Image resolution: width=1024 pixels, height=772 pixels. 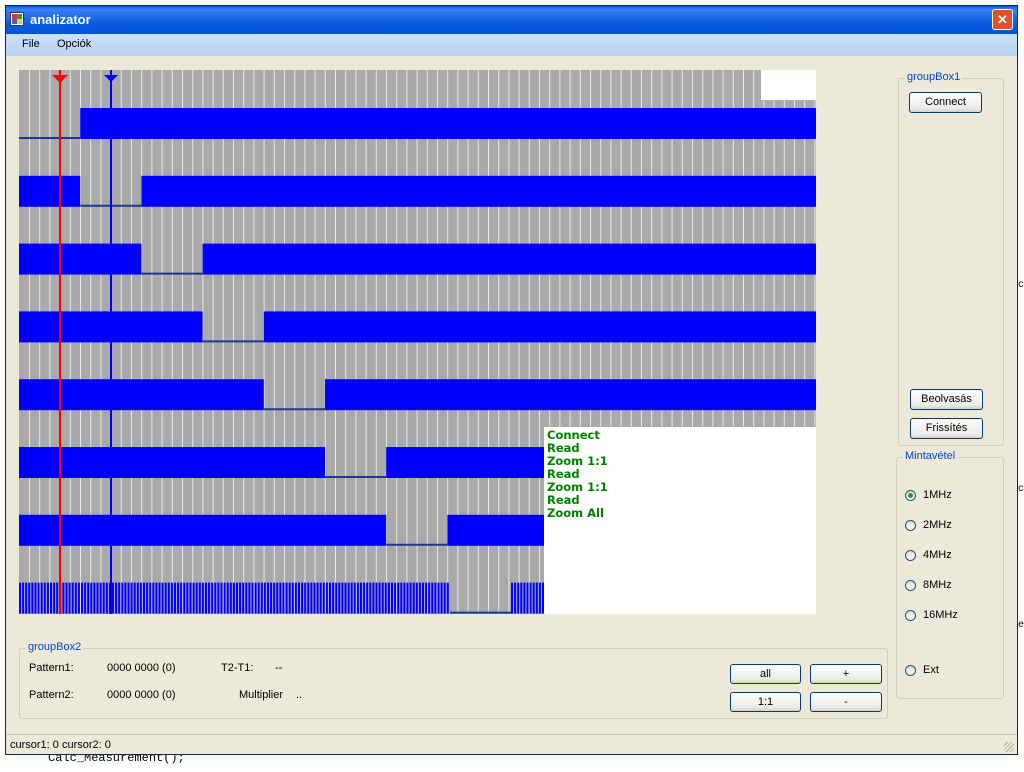 I want to click on frissites-button: Frissítés, so click(x=946, y=428).